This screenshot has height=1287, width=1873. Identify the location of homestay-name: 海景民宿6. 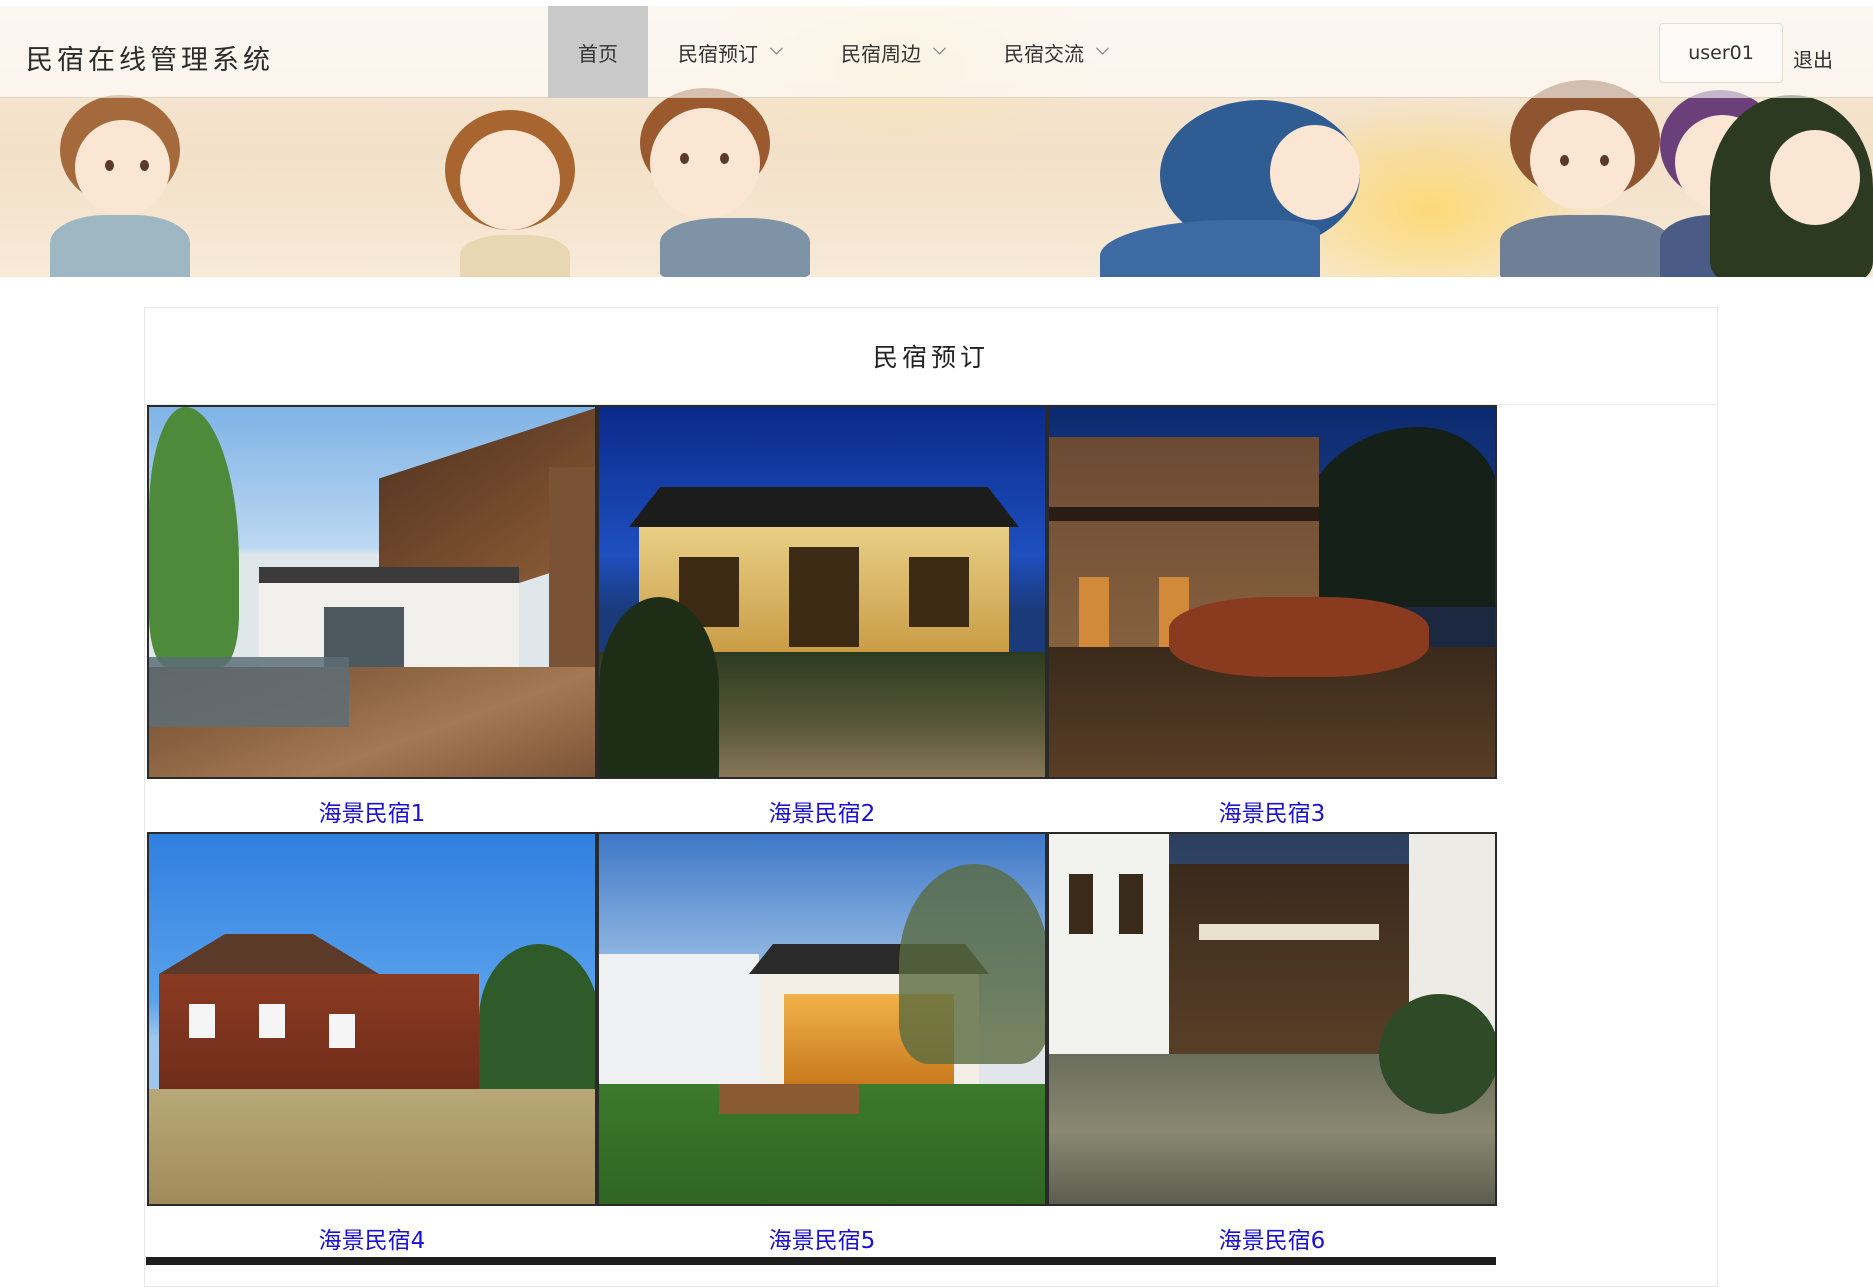
(1272, 1232).